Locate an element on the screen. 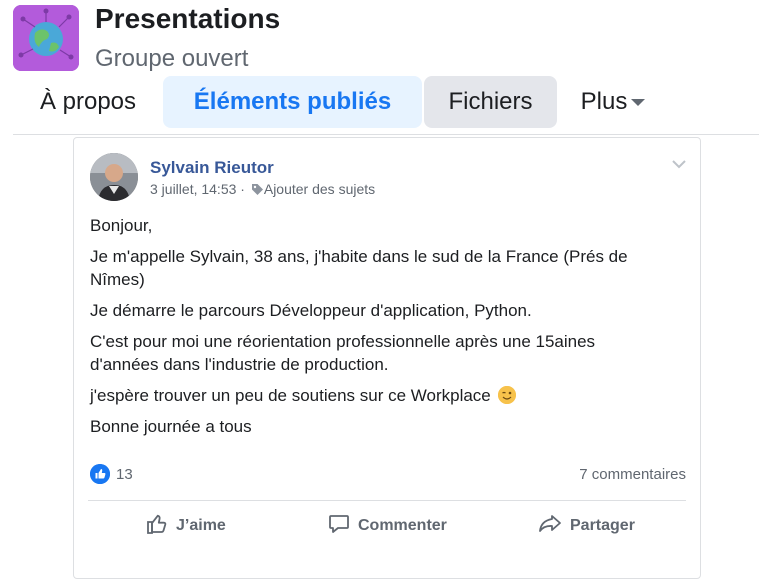 This screenshot has width=759, height=579. group-tabs: À propos Éléments publiés Fichiers Plus is located at coordinates (386, 102).